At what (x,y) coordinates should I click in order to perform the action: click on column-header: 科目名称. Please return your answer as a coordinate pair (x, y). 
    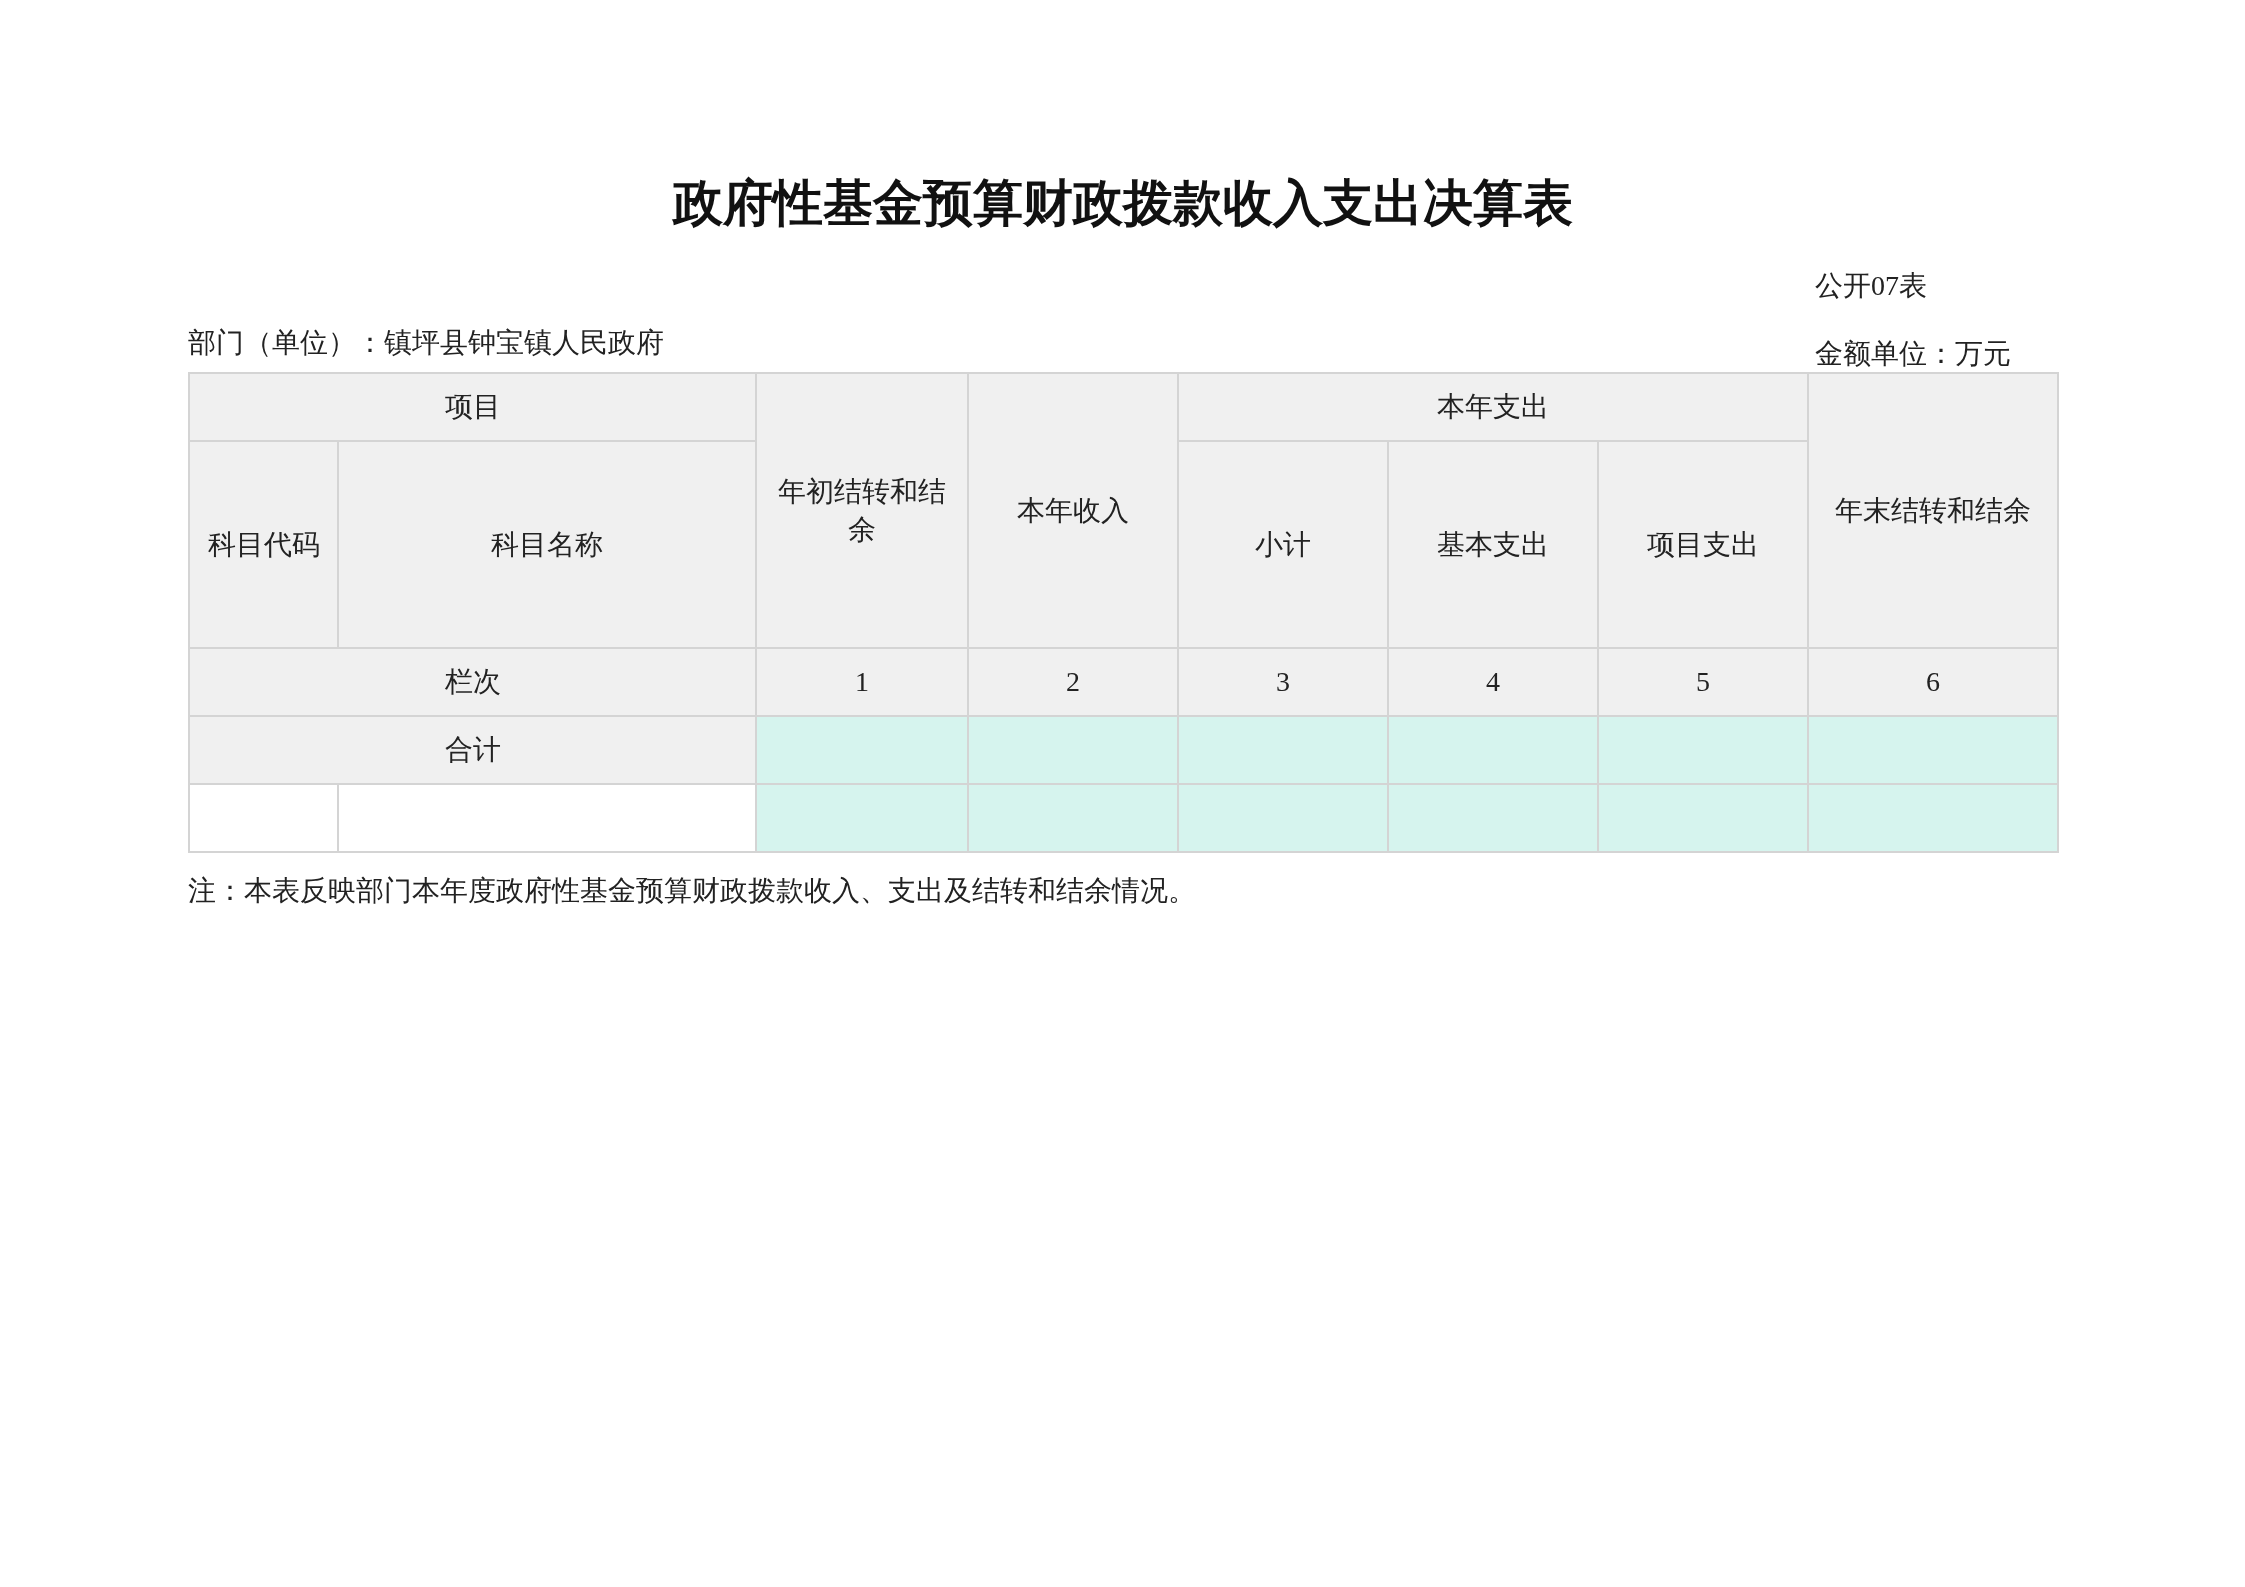
    Looking at the image, I should click on (547, 544).